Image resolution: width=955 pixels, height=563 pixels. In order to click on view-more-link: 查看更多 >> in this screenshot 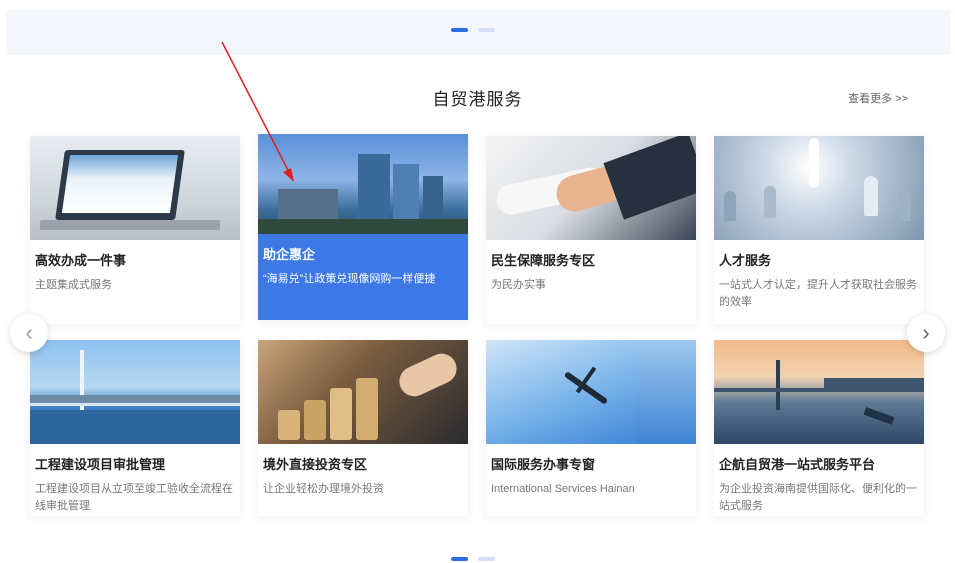, I will do `click(878, 98)`.